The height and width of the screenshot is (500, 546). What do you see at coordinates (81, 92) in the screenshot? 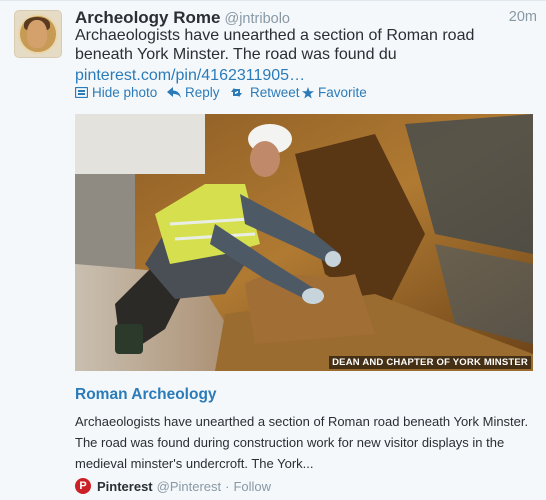
I see `photo-icon` at bounding box center [81, 92].